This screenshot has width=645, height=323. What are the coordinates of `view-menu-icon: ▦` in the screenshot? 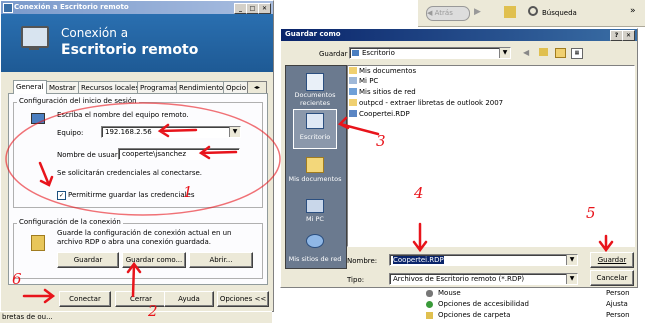 It's located at (577, 53).